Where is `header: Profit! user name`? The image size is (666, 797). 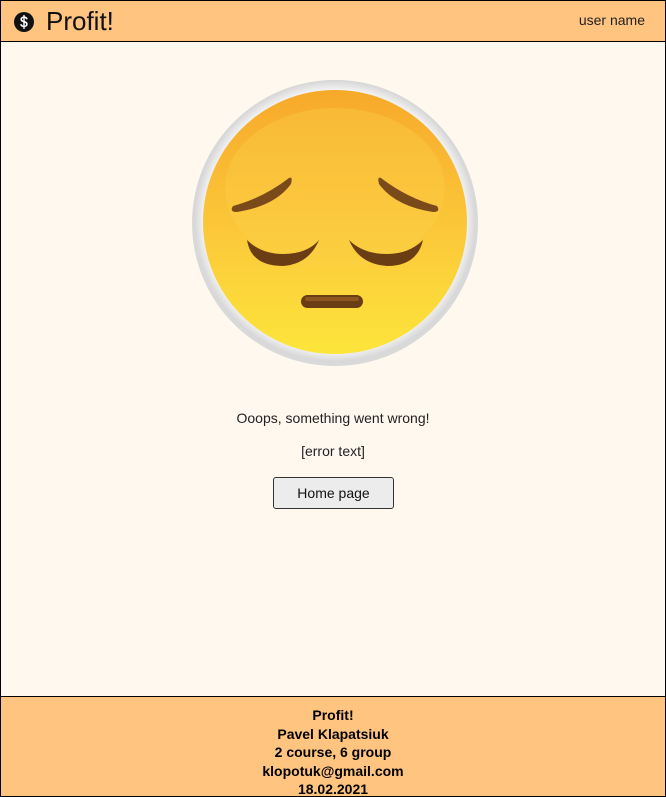 header: Profit! user name is located at coordinates (333, 21).